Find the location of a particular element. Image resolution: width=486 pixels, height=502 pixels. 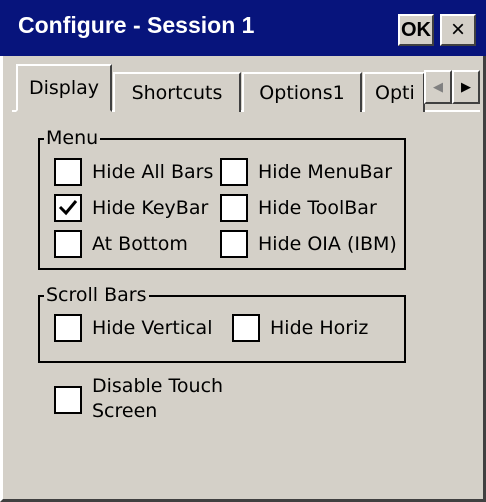

tab-display: Display is located at coordinates (64, 88).